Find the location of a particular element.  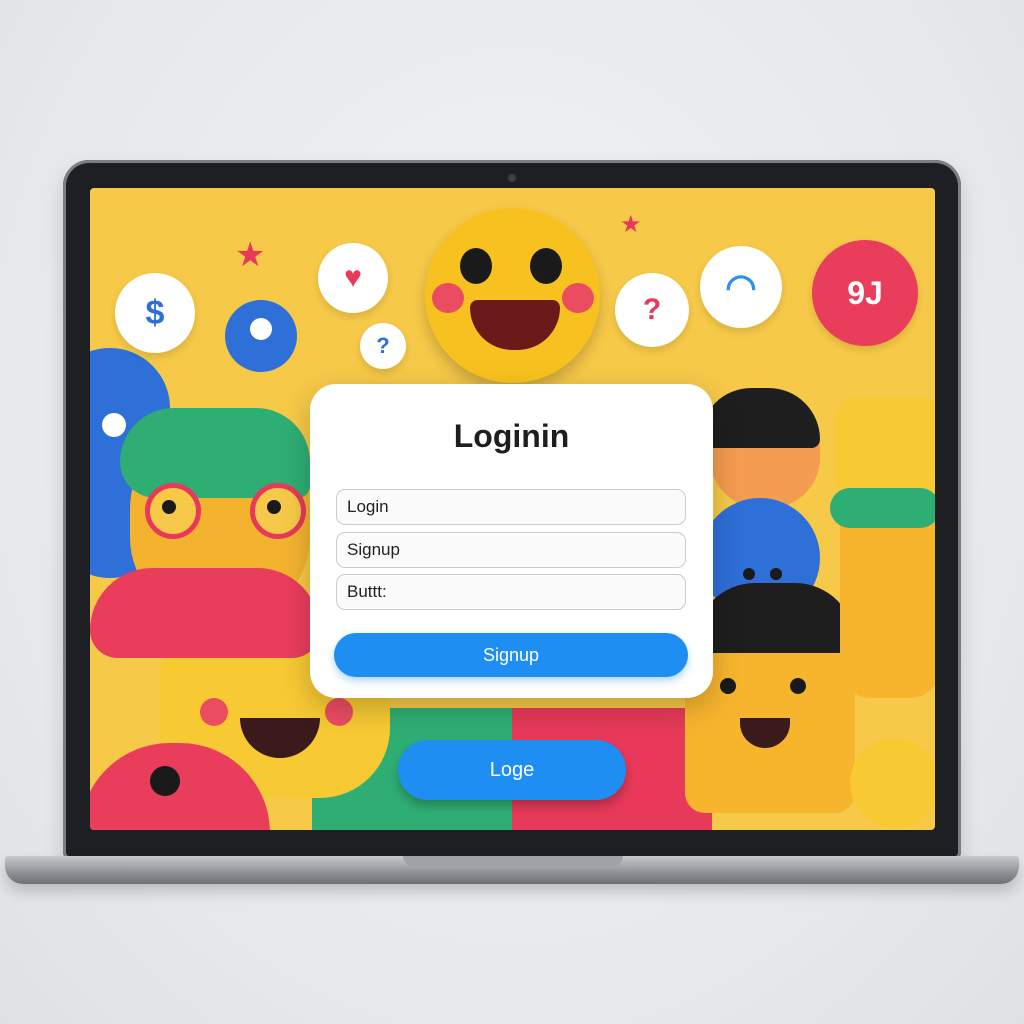

card-title: Loginin is located at coordinates (511, 436).